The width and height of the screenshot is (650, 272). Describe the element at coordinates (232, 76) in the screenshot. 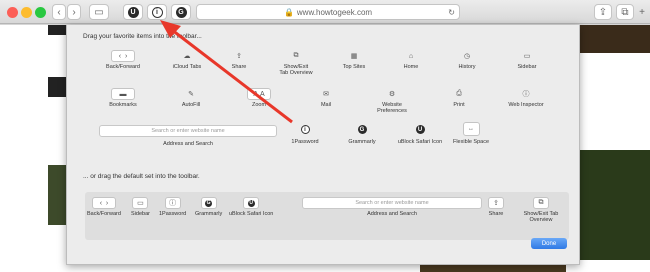

I see `arrow-shaft` at that location.